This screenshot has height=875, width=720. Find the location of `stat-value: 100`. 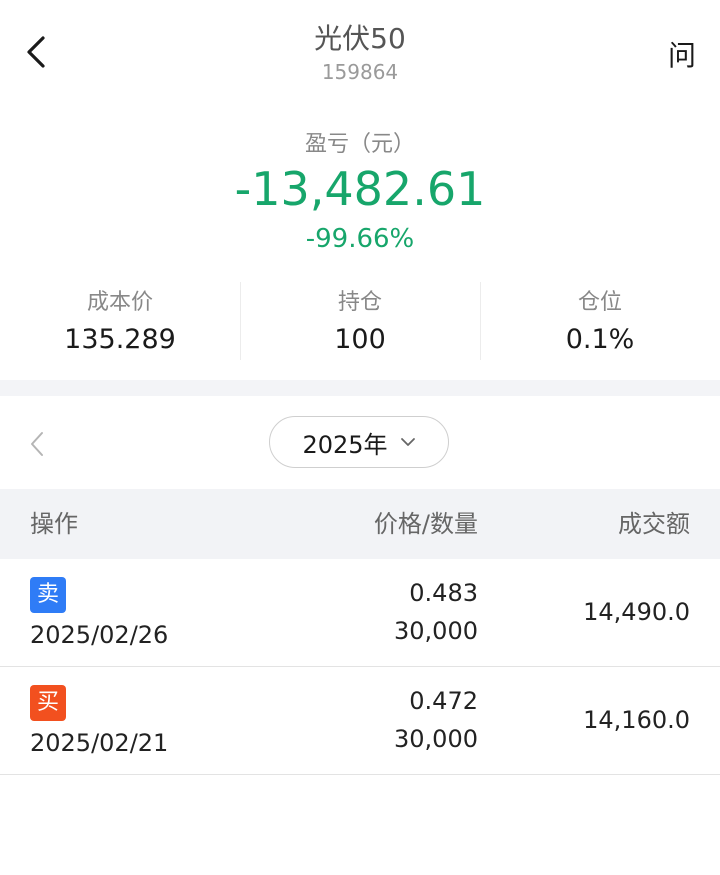

stat-value: 100 is located at coordinates (360, 339).